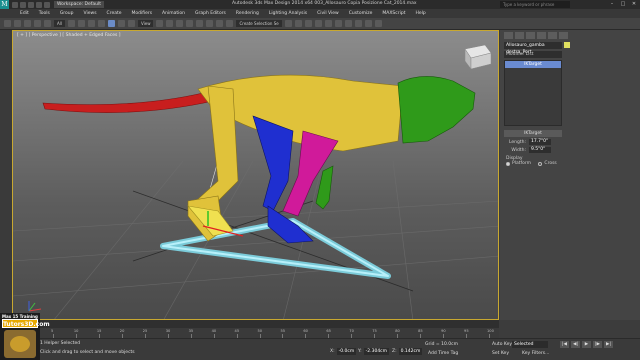 The height and width of the screenshot is (360, 640). Describe the element at coordinates (318, 23) in the screenshot. I see `graphite-icon` at that location.